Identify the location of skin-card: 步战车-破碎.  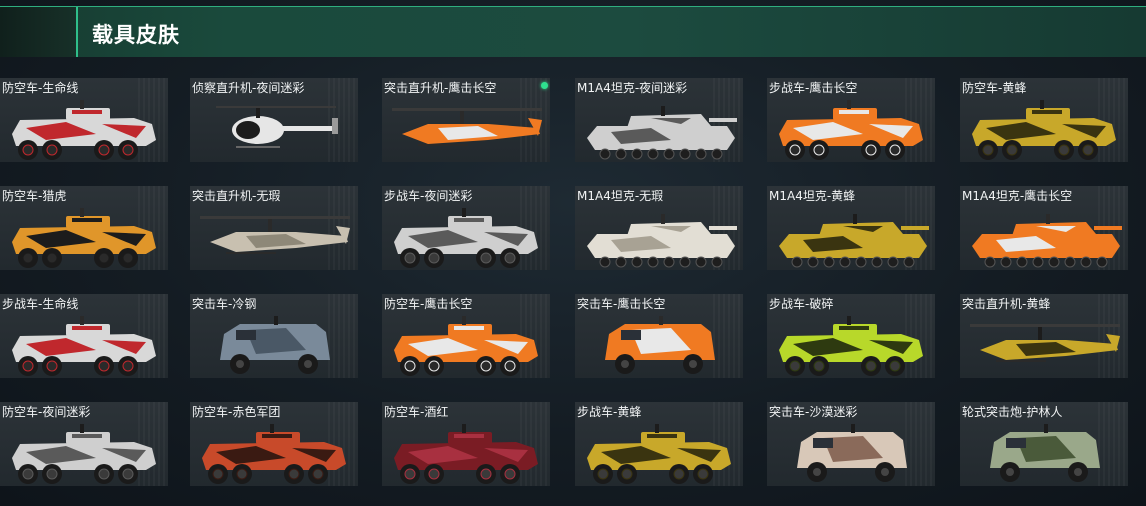
(851, 336).